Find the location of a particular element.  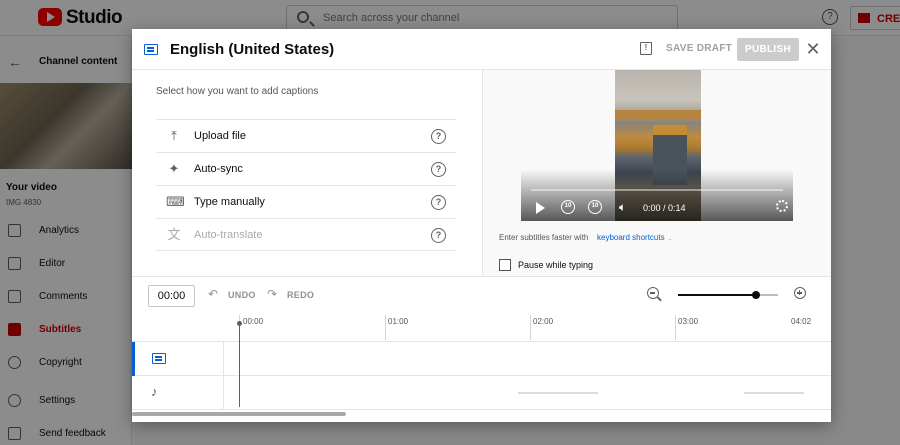

option-label: Auto-translate is located at coordinates (228, 235).